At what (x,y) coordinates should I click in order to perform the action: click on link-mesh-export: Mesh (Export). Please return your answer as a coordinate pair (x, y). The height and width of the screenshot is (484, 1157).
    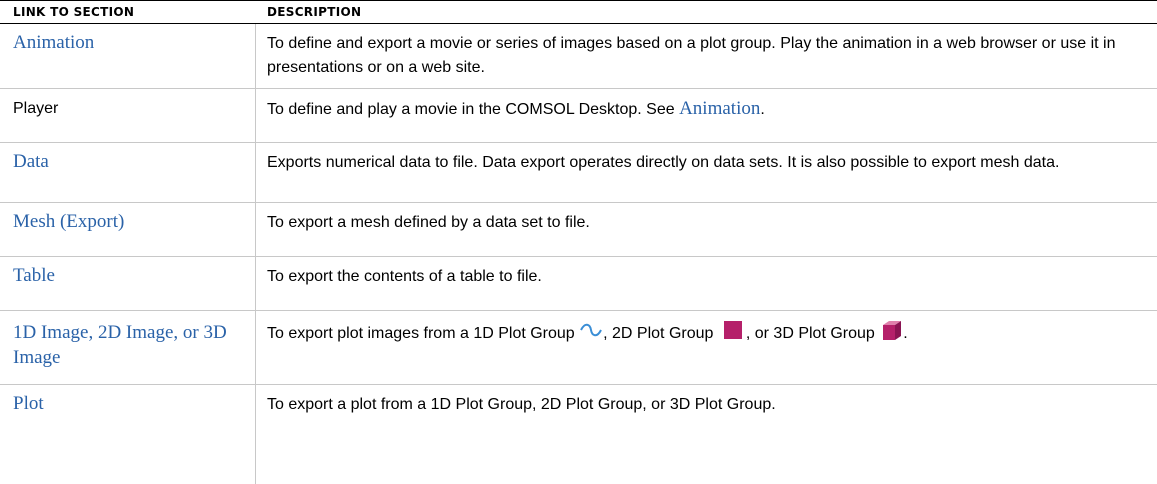
    Looking at the image, I should click on (129, 221).